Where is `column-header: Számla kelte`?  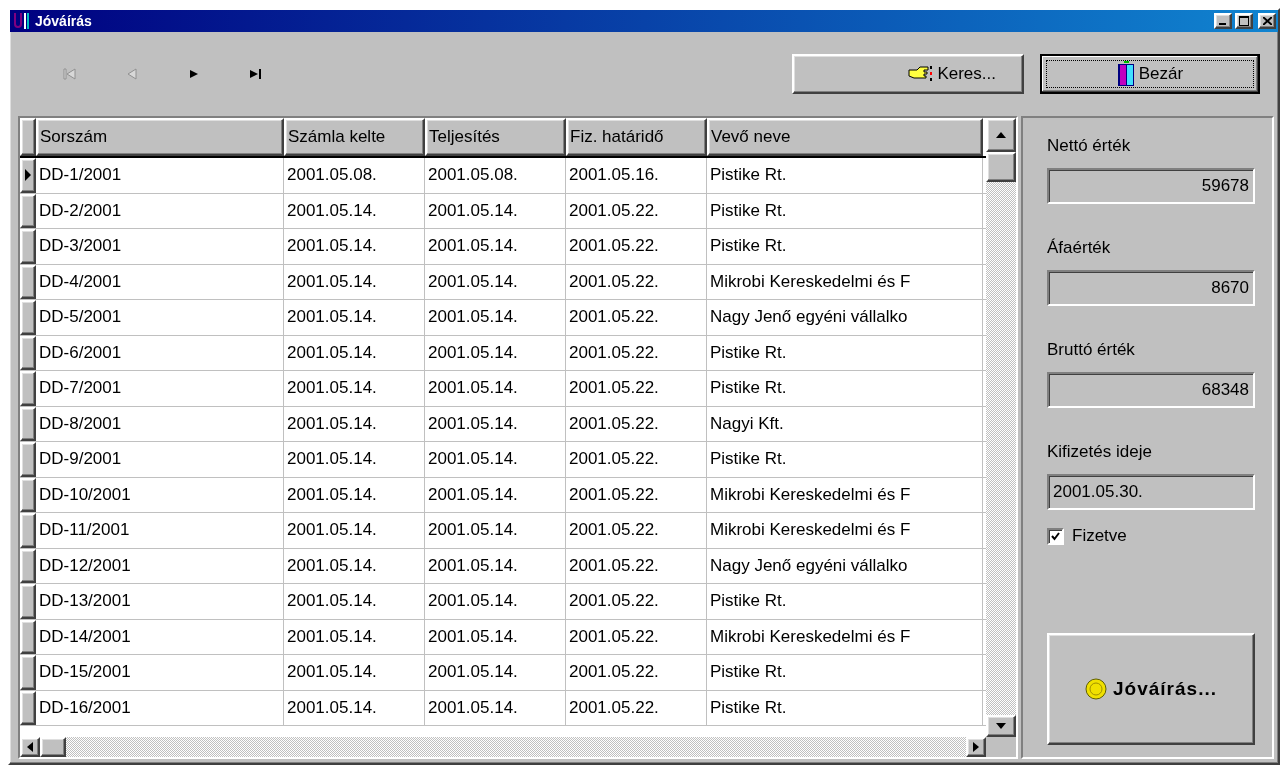
column-header: Számla kelte is located at coordinates (354, 137).